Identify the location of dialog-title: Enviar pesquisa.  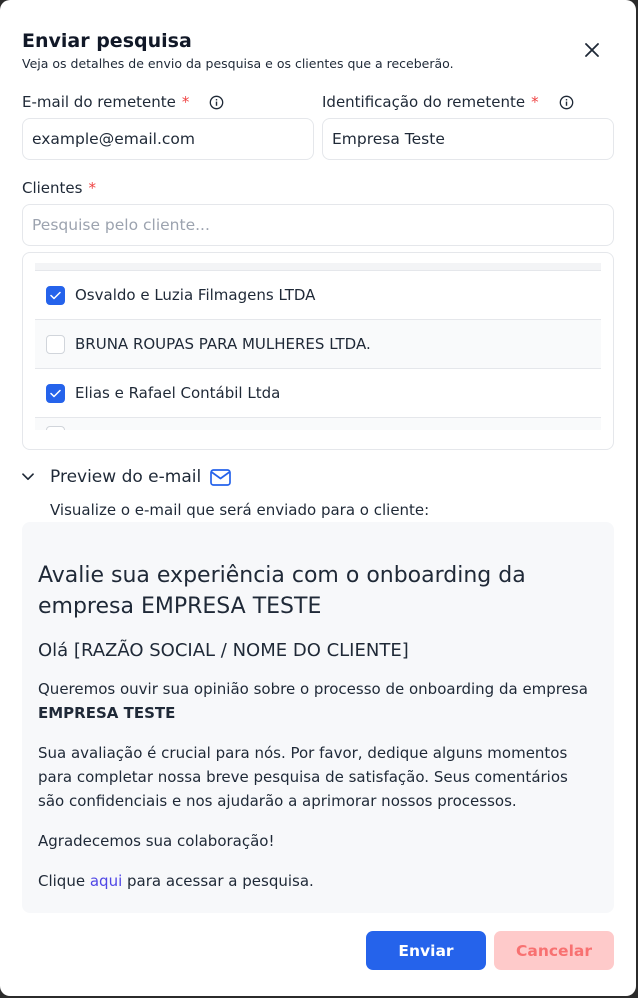
(107, 41).